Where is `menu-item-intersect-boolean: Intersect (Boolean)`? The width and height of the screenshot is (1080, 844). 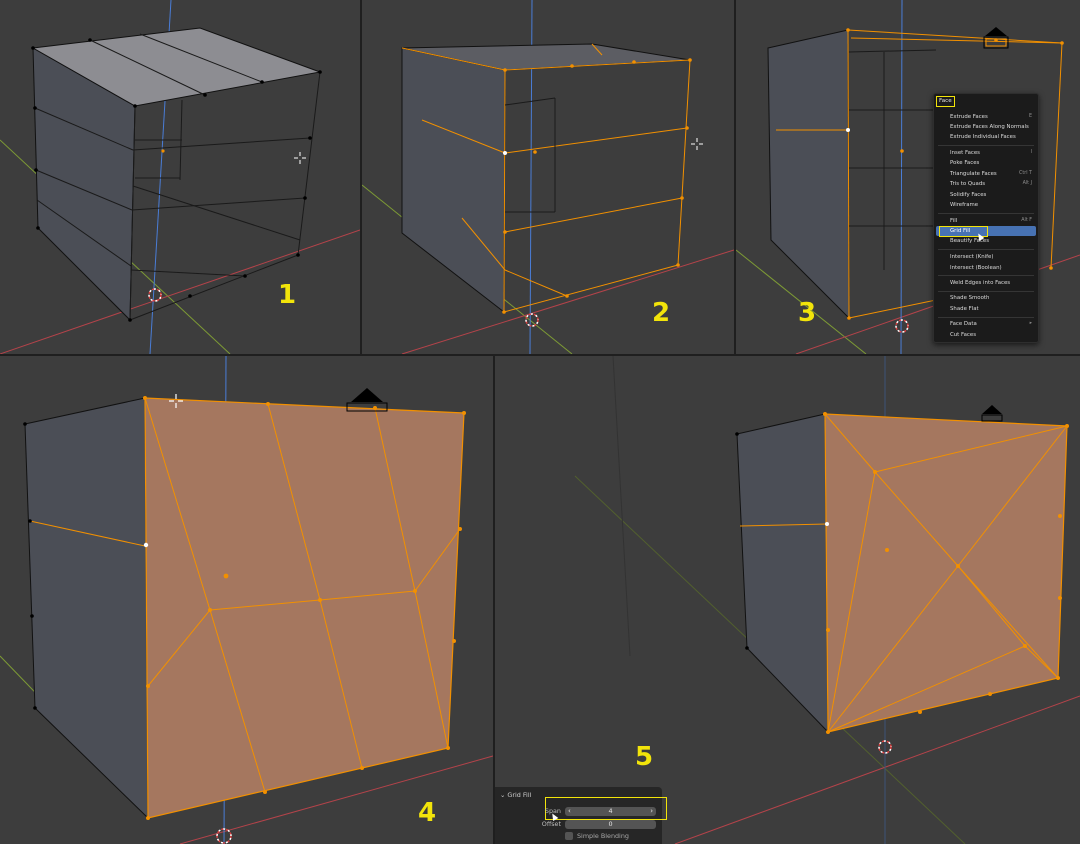 menu-item-intersect-boolean: Intersect (Boolean) is located at coordinates (986, 268).